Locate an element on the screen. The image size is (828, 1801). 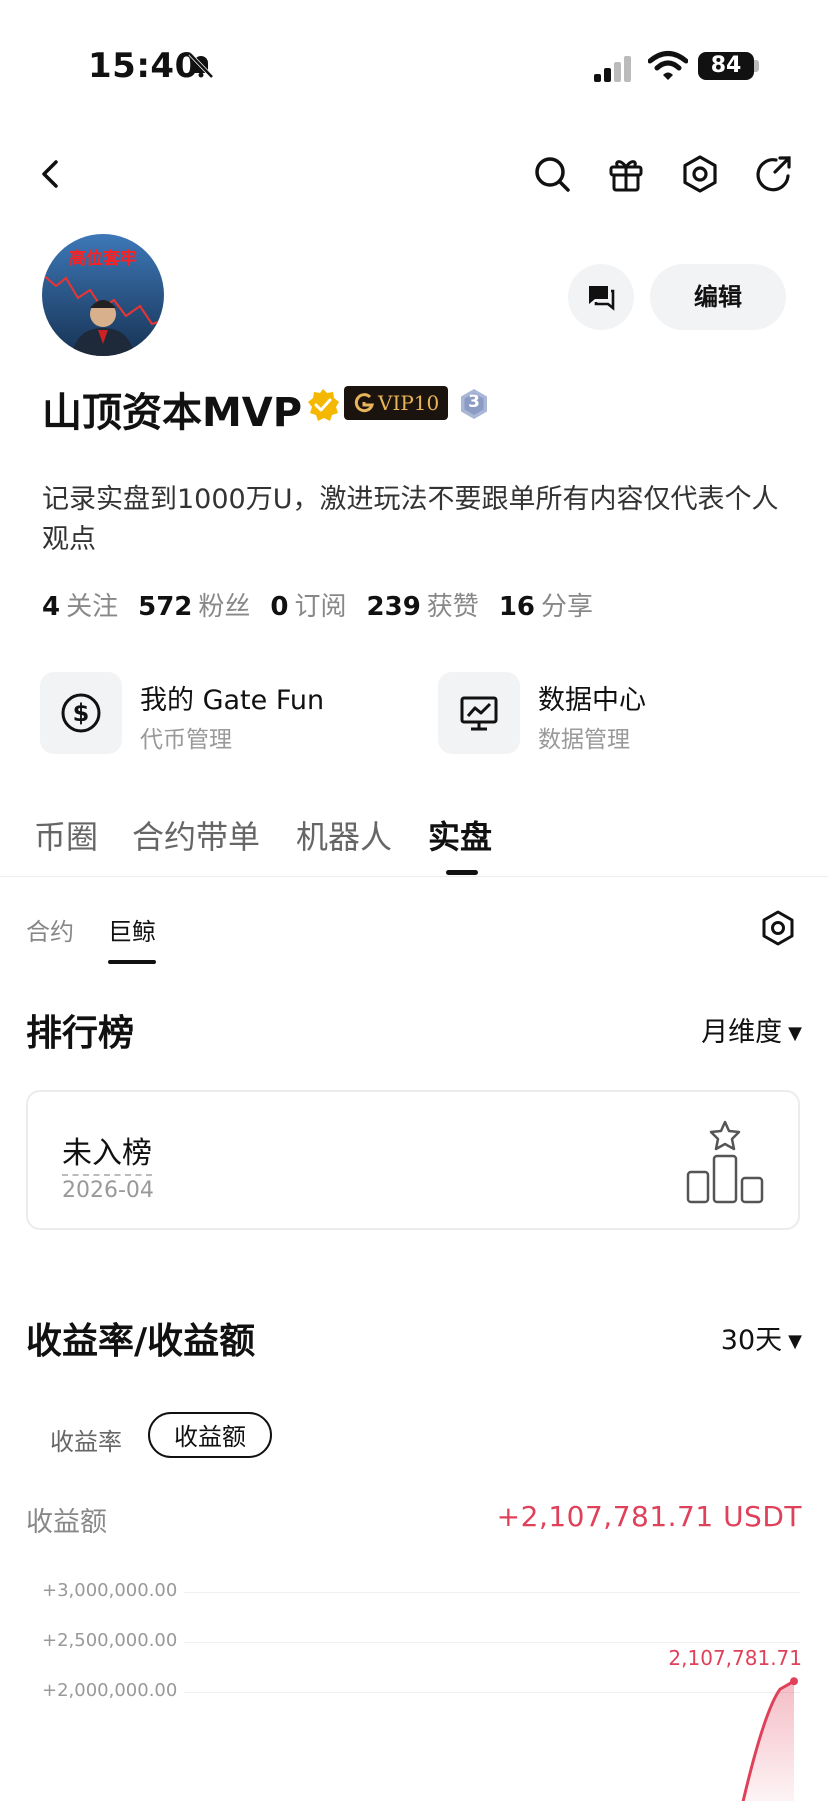
vip-badge: VIP10 is located at coordinates (396, 403).